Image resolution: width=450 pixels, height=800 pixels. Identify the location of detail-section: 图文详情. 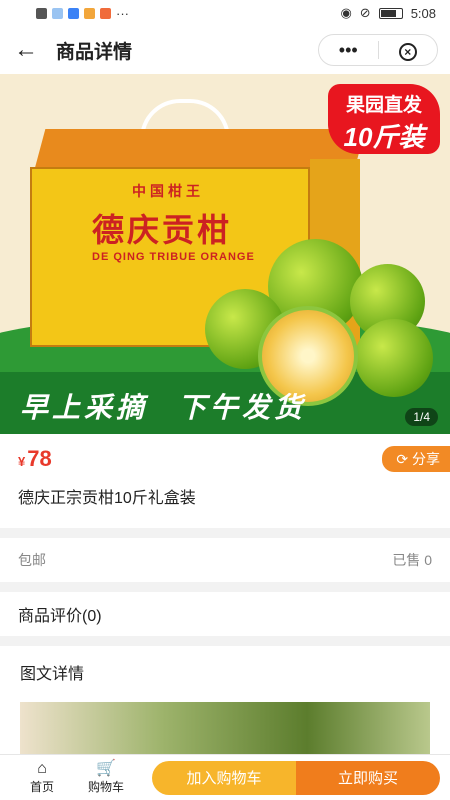
(225, 701).